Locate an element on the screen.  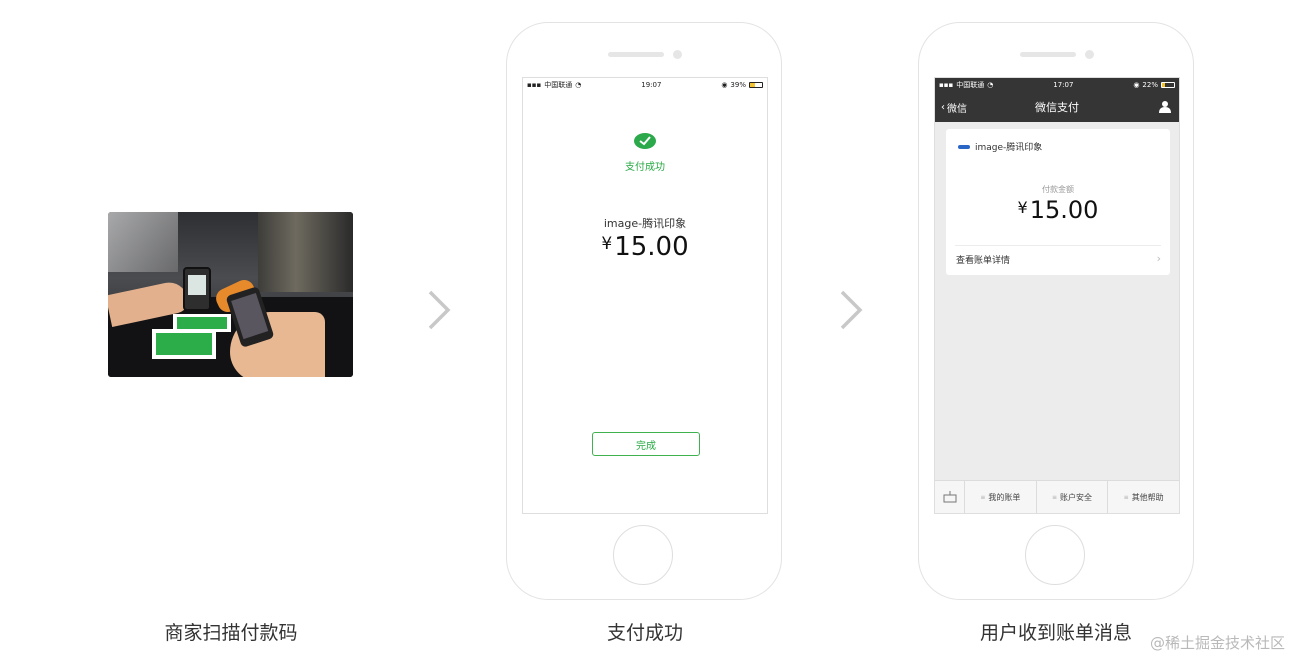
menu-tab-label: 其他帮助 is located at coordinates (1147, 497).